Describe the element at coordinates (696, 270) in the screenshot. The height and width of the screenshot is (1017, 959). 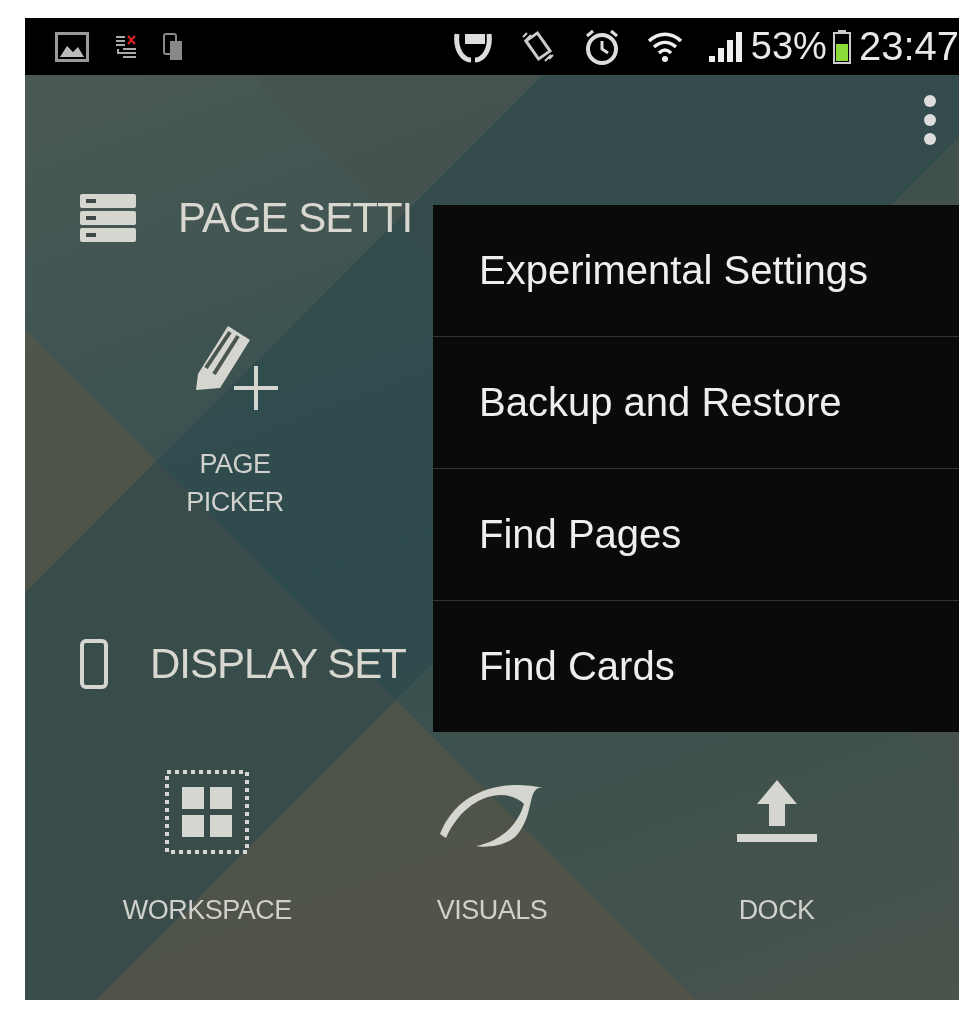
I see `menu-item: Experimental Settings` at that location.